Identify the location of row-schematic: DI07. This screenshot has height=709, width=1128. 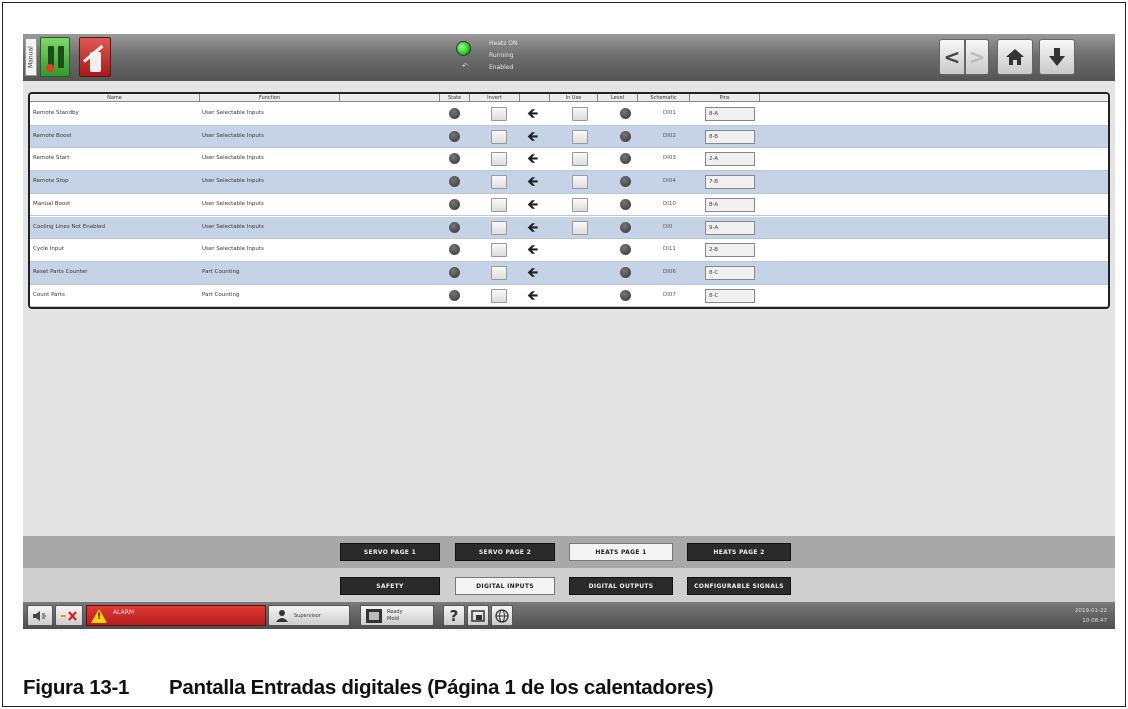
(669, 294).